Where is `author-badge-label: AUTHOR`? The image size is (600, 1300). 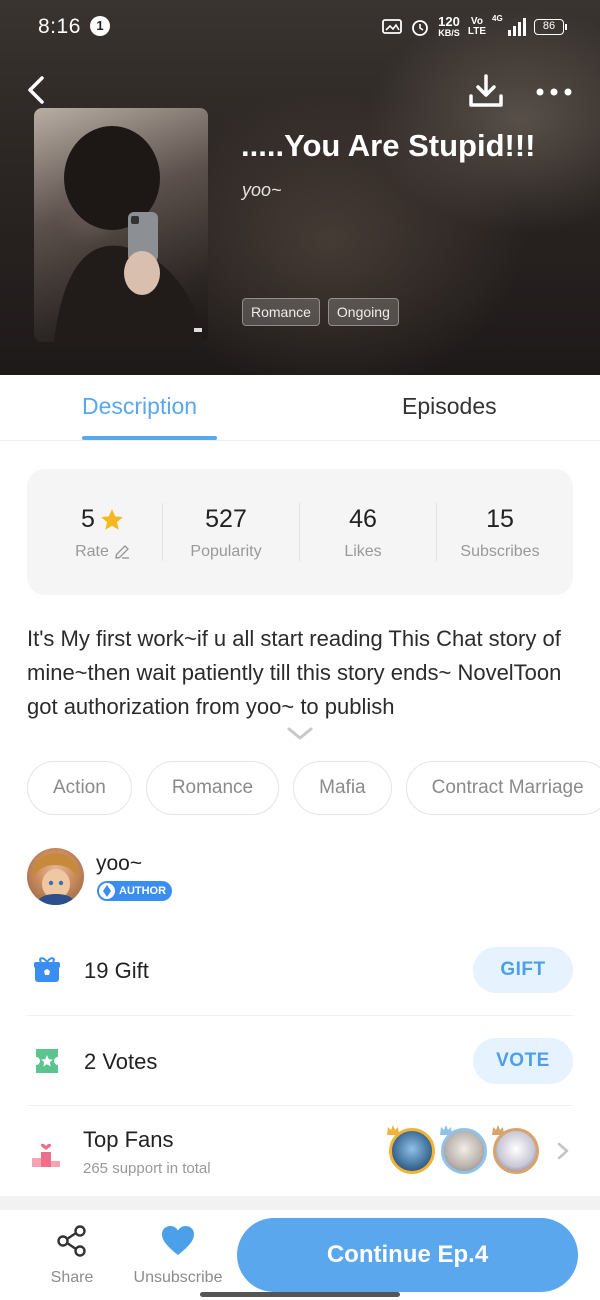
author-badge-label: AUTHOR is located at coordinates (143, 891).